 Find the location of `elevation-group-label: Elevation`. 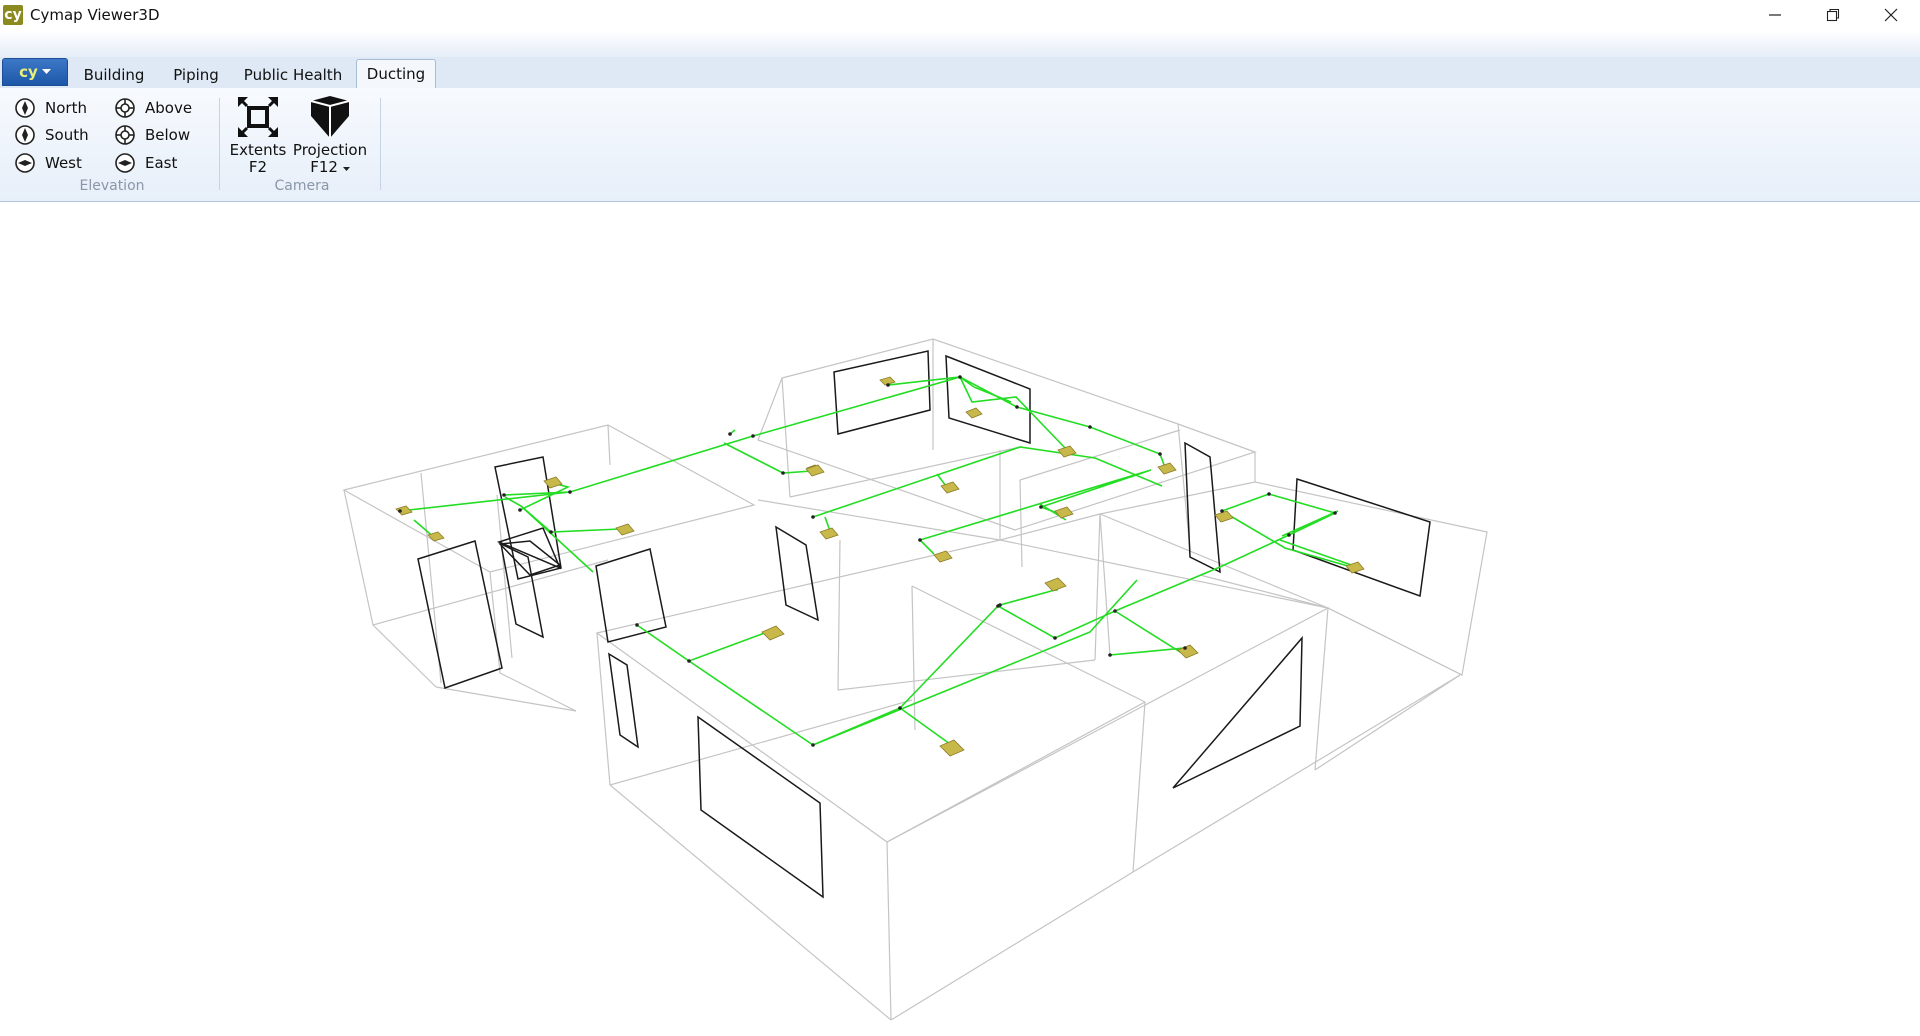

elevation-group-label: Elevation is located at coordinates (112, 186).